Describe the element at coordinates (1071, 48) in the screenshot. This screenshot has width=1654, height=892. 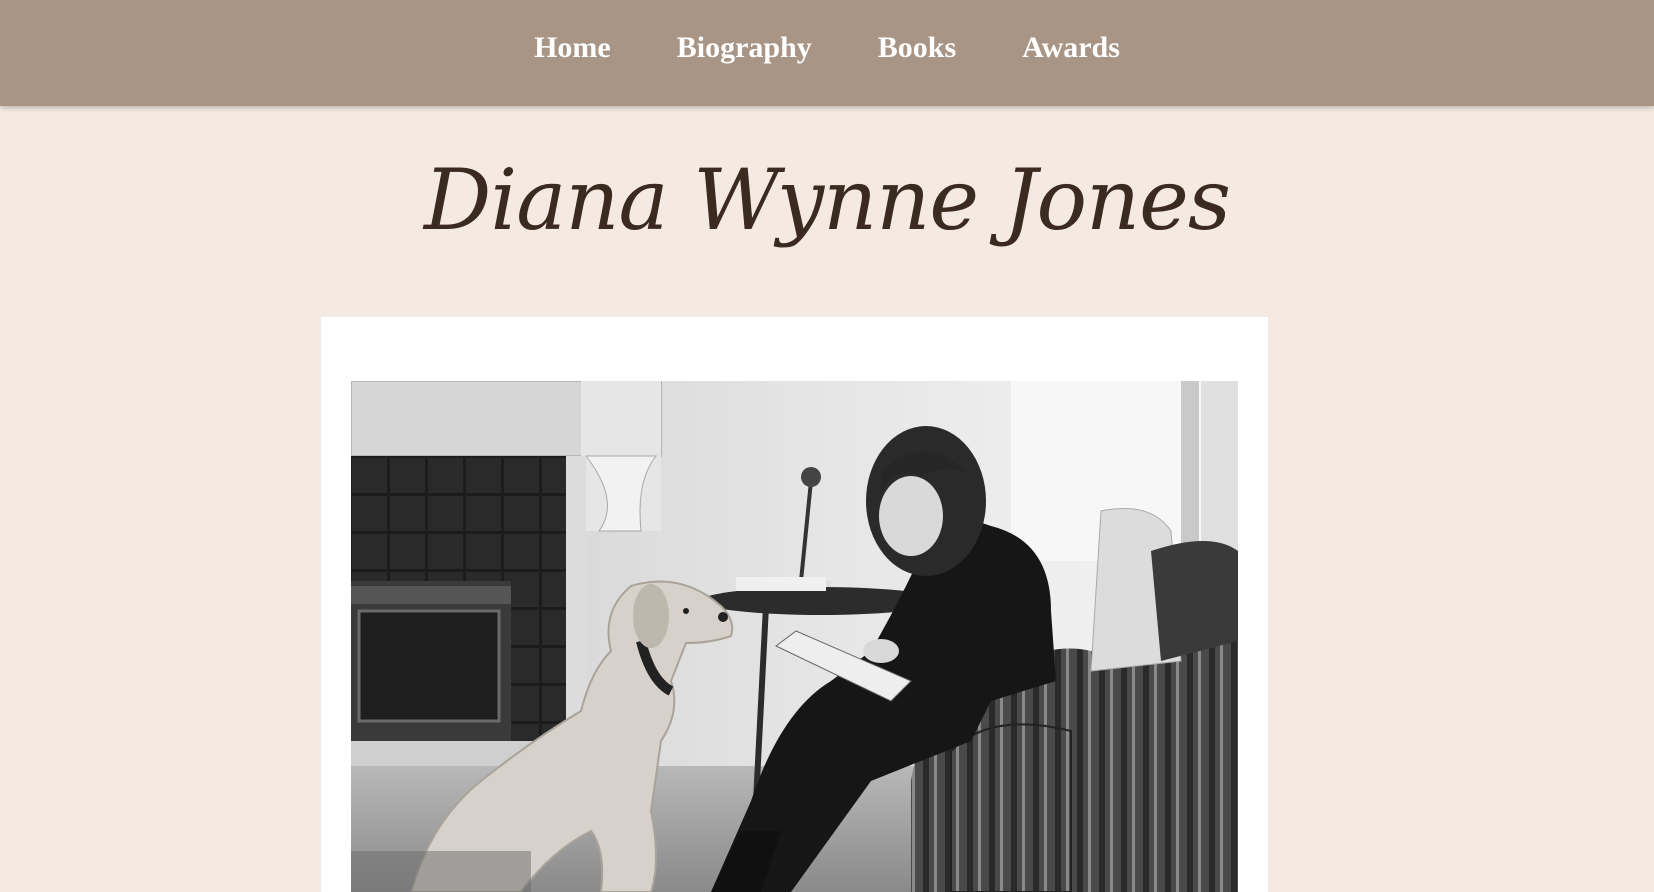
I see `nav-link-awards: Awards` at that location.